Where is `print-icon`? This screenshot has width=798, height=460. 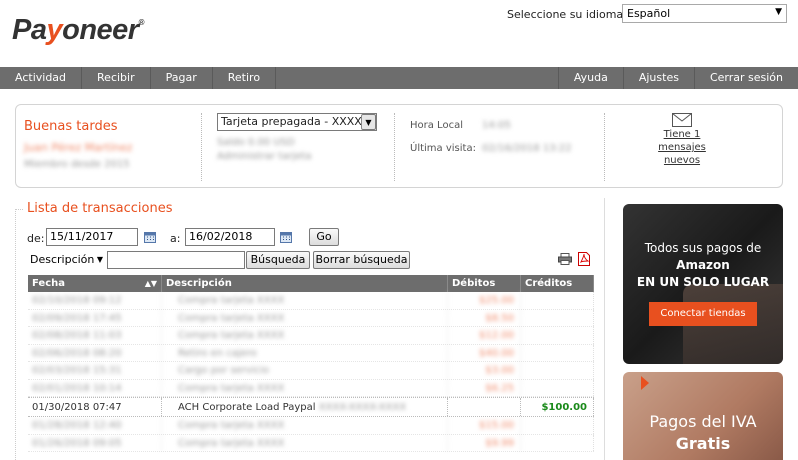 print-icon is located at coordinates (565, 259).